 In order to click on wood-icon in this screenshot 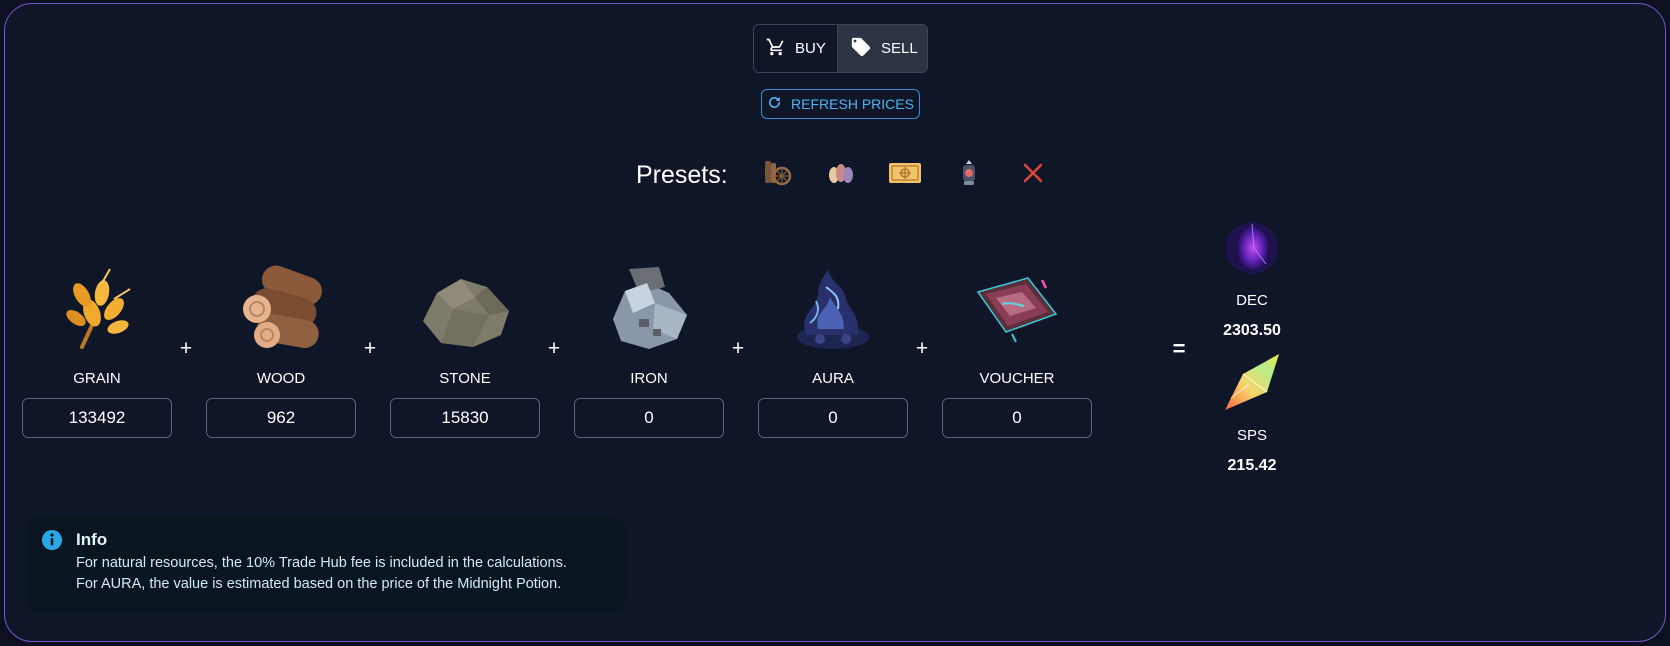, I will do `click(281, 308)`.